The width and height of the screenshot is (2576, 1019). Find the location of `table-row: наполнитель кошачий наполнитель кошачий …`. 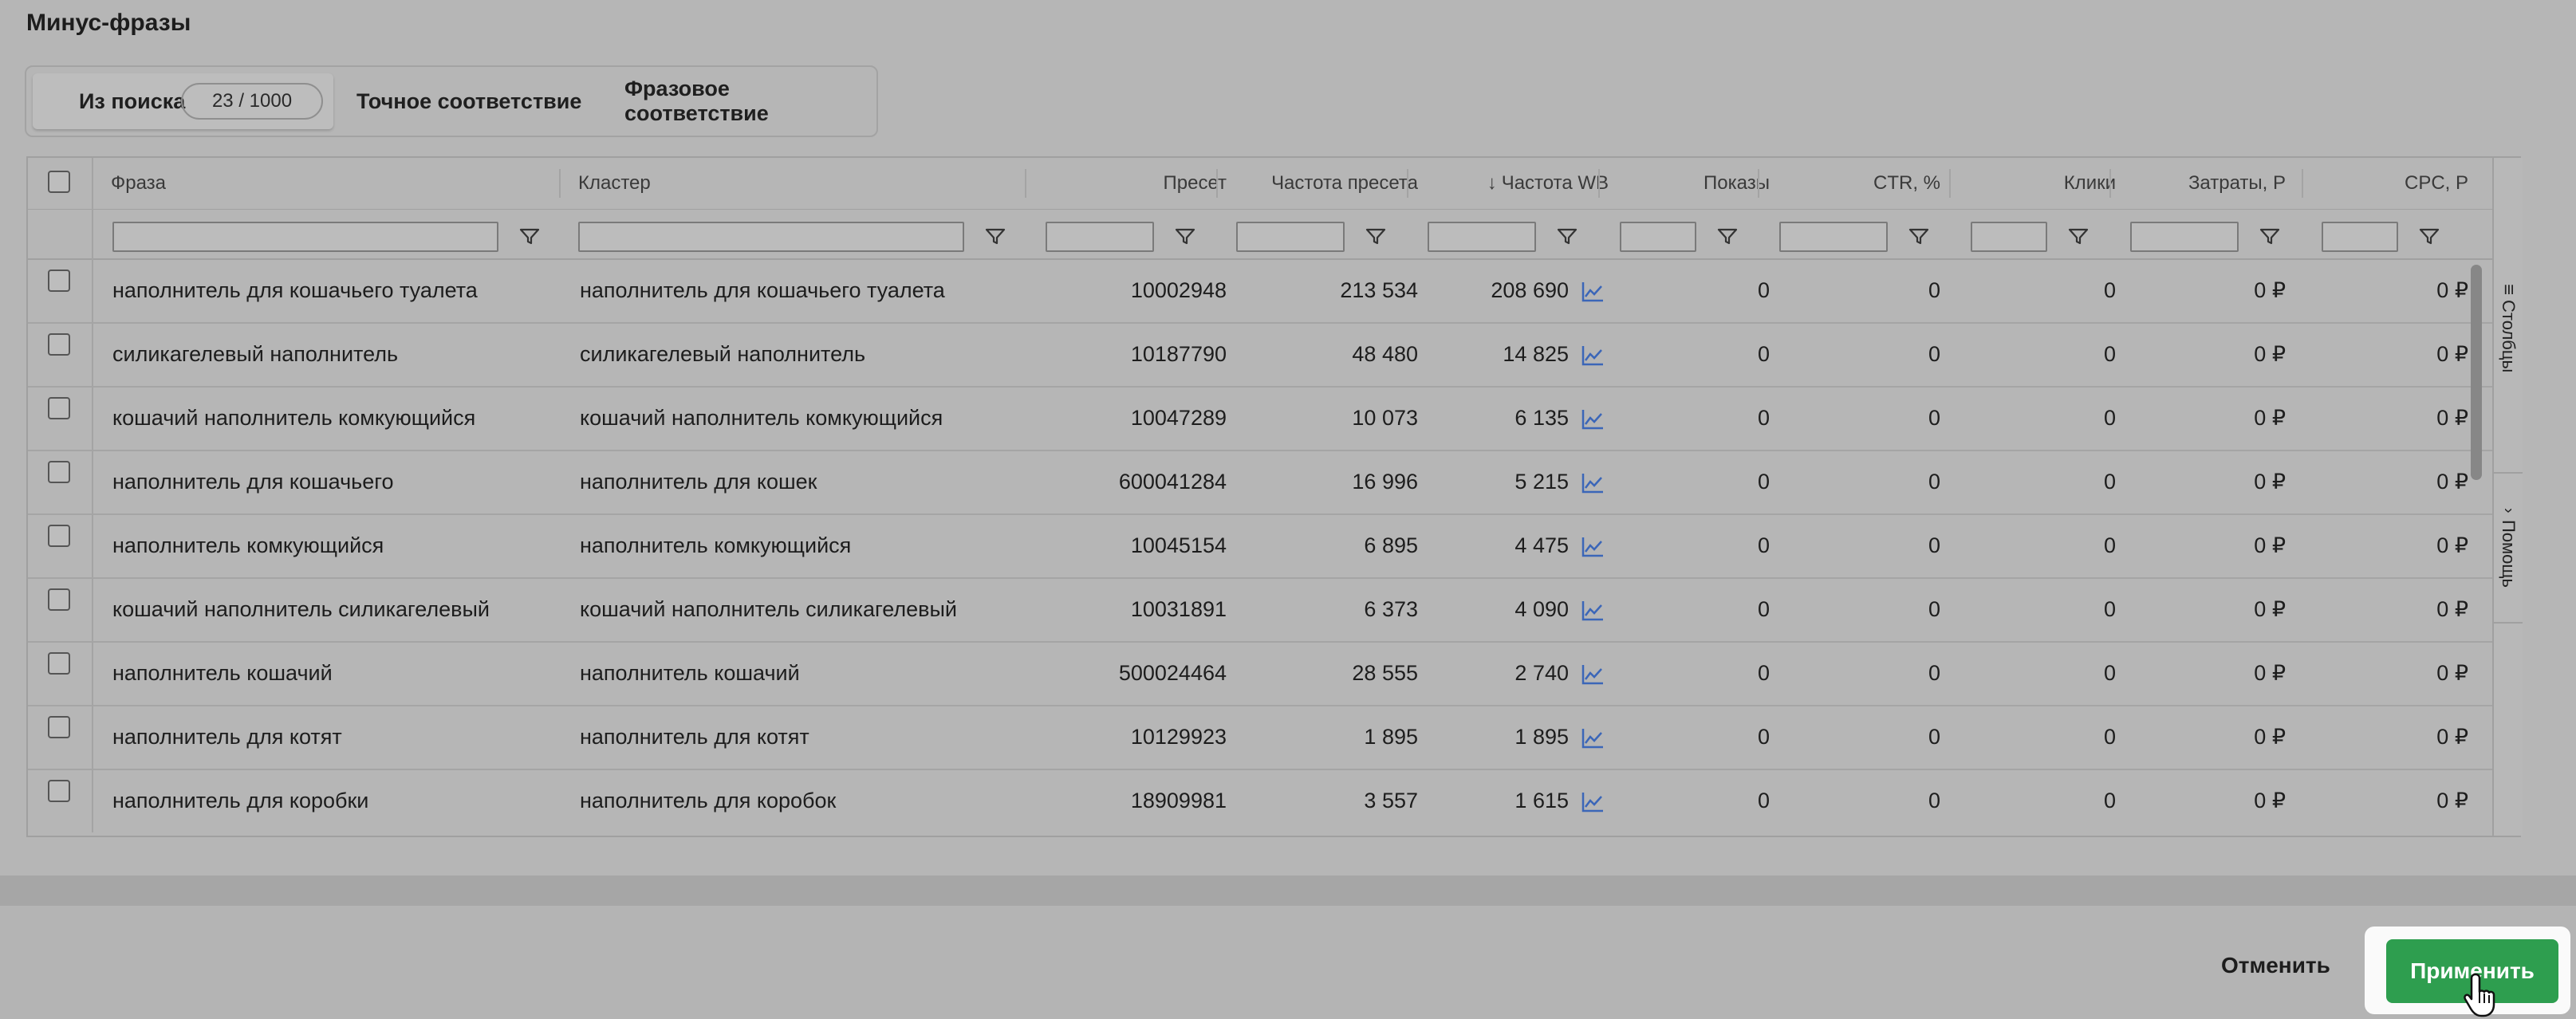

table-row: наполнитель кошачий наполнитель кошачий … is located at coordinates (1260, 673).